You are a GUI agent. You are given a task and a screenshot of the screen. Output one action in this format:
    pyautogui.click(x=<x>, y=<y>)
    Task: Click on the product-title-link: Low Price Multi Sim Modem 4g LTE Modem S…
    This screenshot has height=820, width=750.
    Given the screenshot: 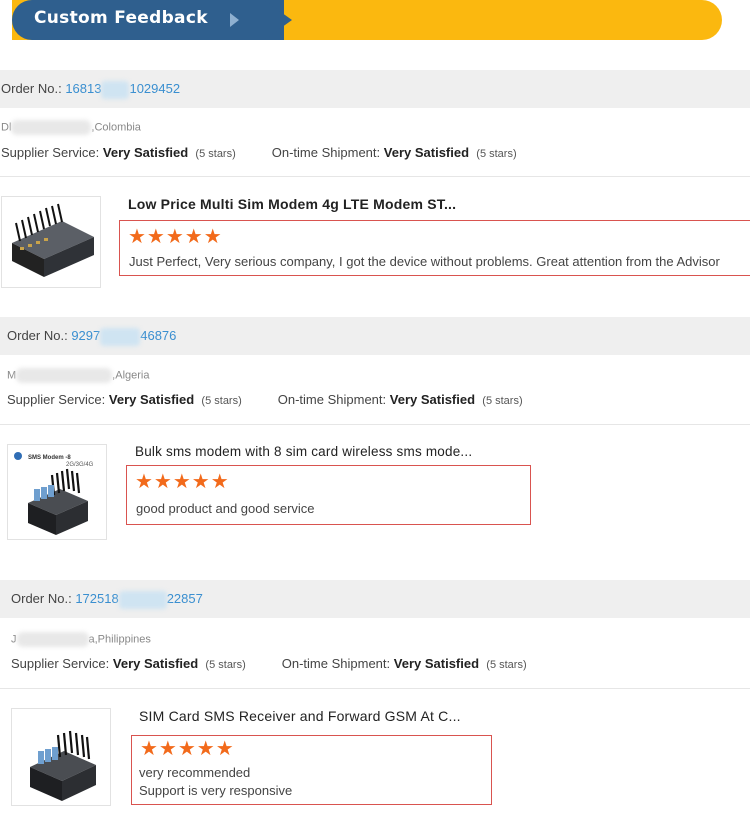 What is the action you would take?
    pyautogui.click(x=292, y=204)
    